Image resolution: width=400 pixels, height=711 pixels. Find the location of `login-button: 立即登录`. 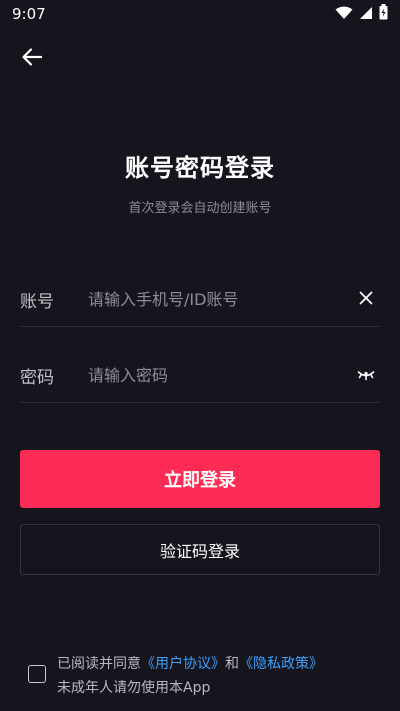

login-button: 立即登录 is located at coordinates (200, 479).